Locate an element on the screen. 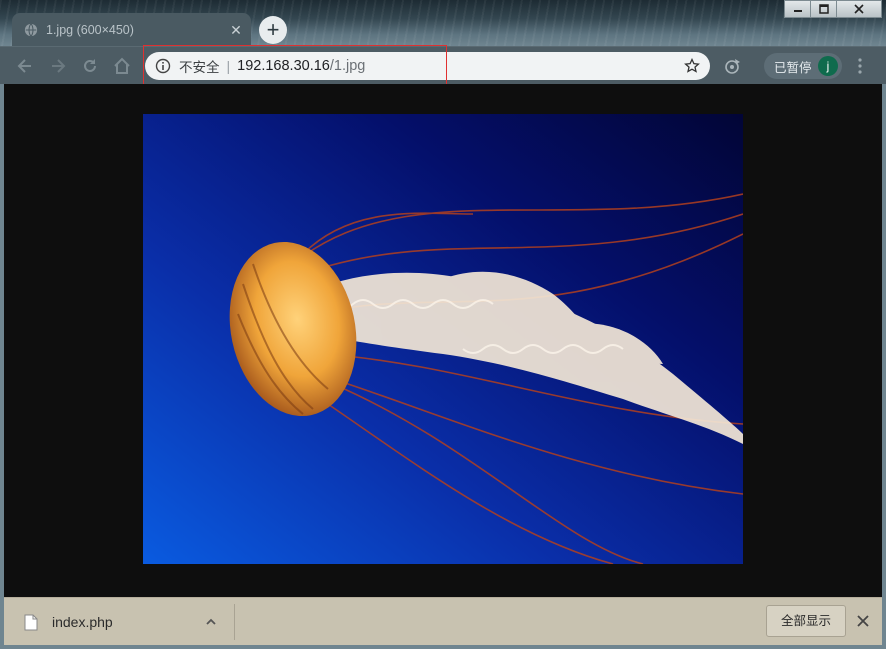  extension-icon is located at coordinates (733, 66).